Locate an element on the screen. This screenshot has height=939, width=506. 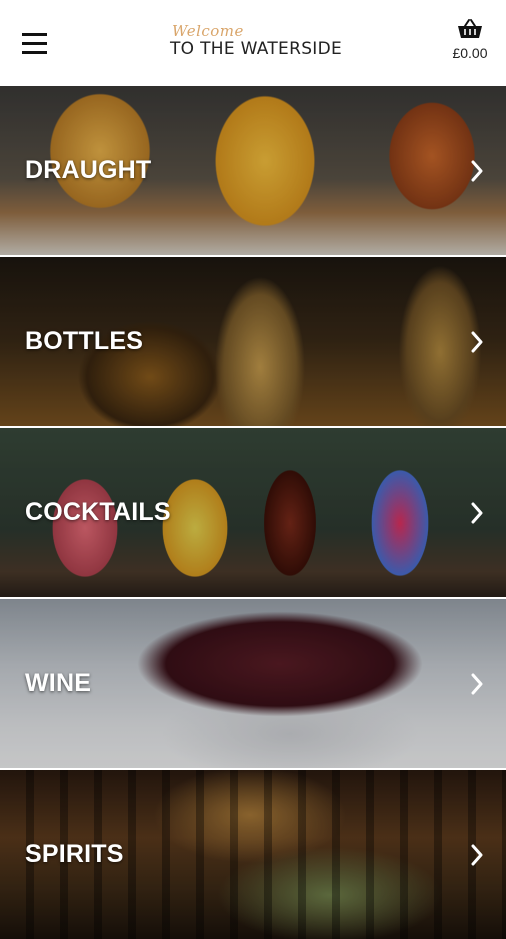
basket-button: £0.00 is located at coordinates (470, 44).